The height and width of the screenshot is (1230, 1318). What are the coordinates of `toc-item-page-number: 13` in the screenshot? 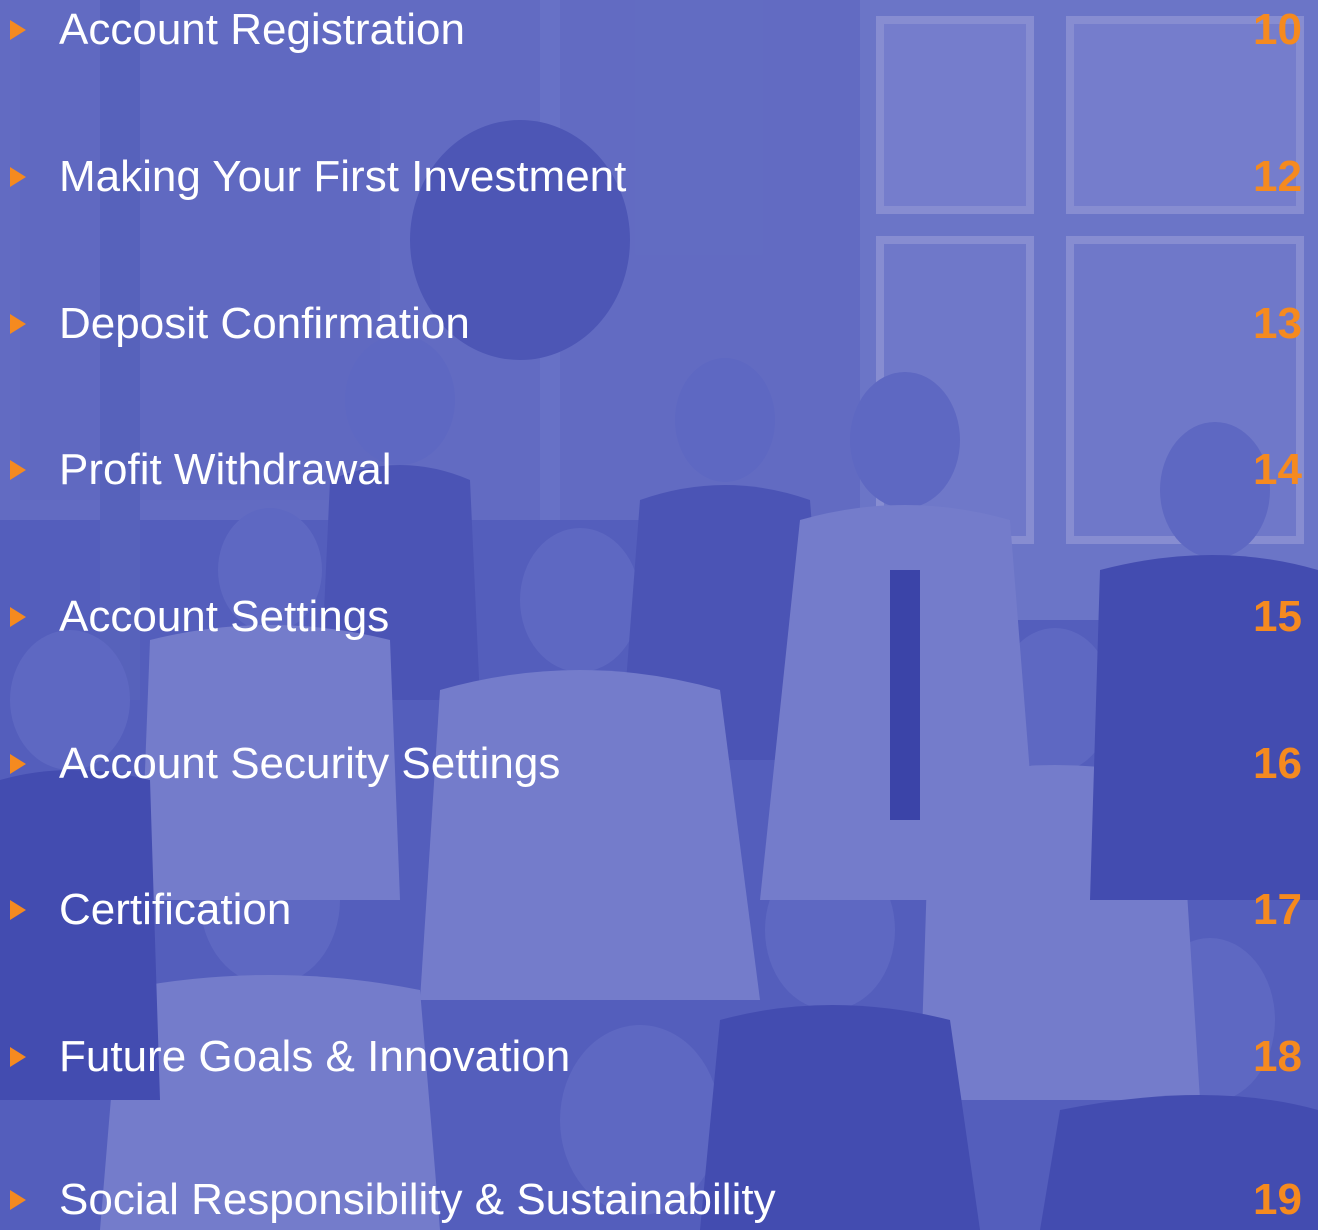 It's located at (1277, 323).